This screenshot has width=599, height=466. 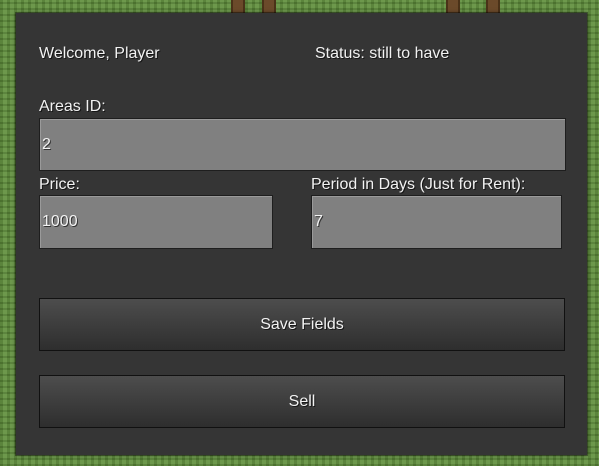 What do you see at coordinates (99, 53) in the screenshot?
I see `welcome-text: Welcome, Player` at bounding box center [99, 53].